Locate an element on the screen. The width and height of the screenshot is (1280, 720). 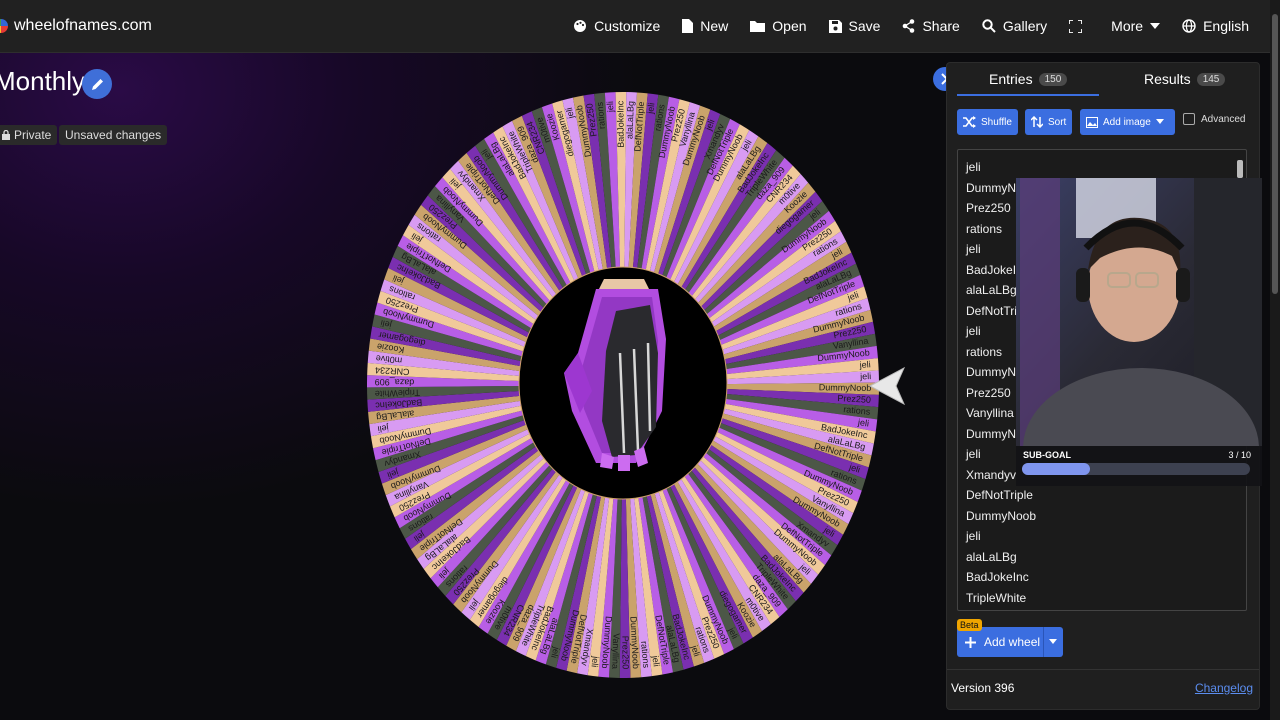
sort-button: Sort is located at coordinates (1049, 122).